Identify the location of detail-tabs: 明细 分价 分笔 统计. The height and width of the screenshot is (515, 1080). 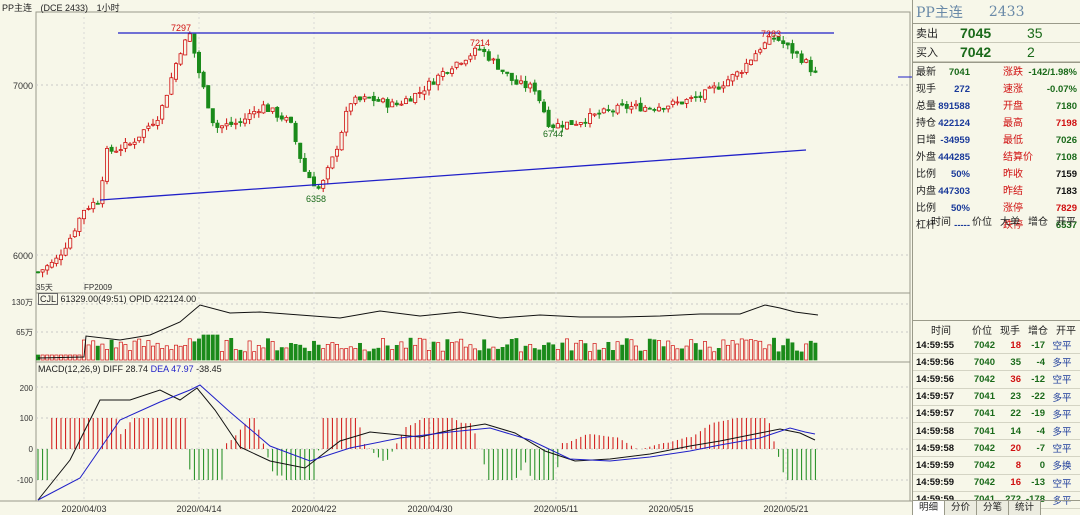
(996, 507).